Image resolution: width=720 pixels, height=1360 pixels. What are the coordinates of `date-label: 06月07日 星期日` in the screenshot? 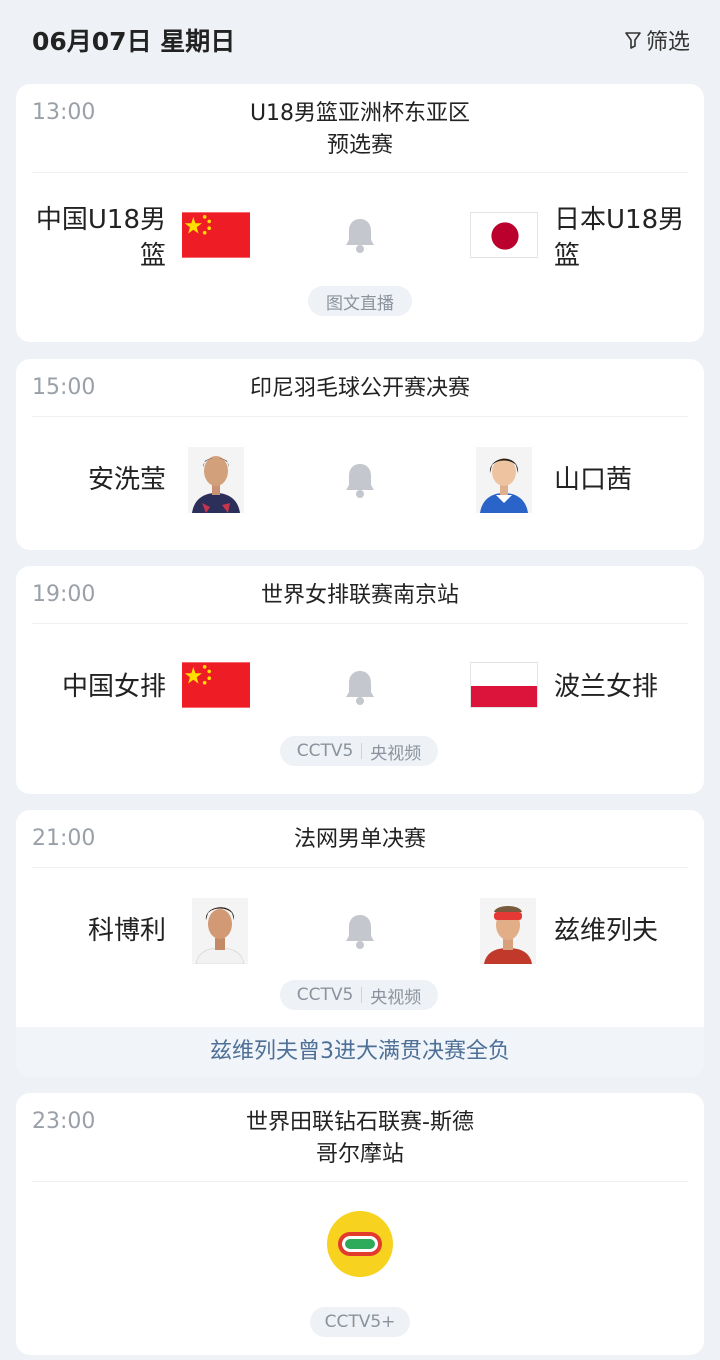 It's located at (134, 41).